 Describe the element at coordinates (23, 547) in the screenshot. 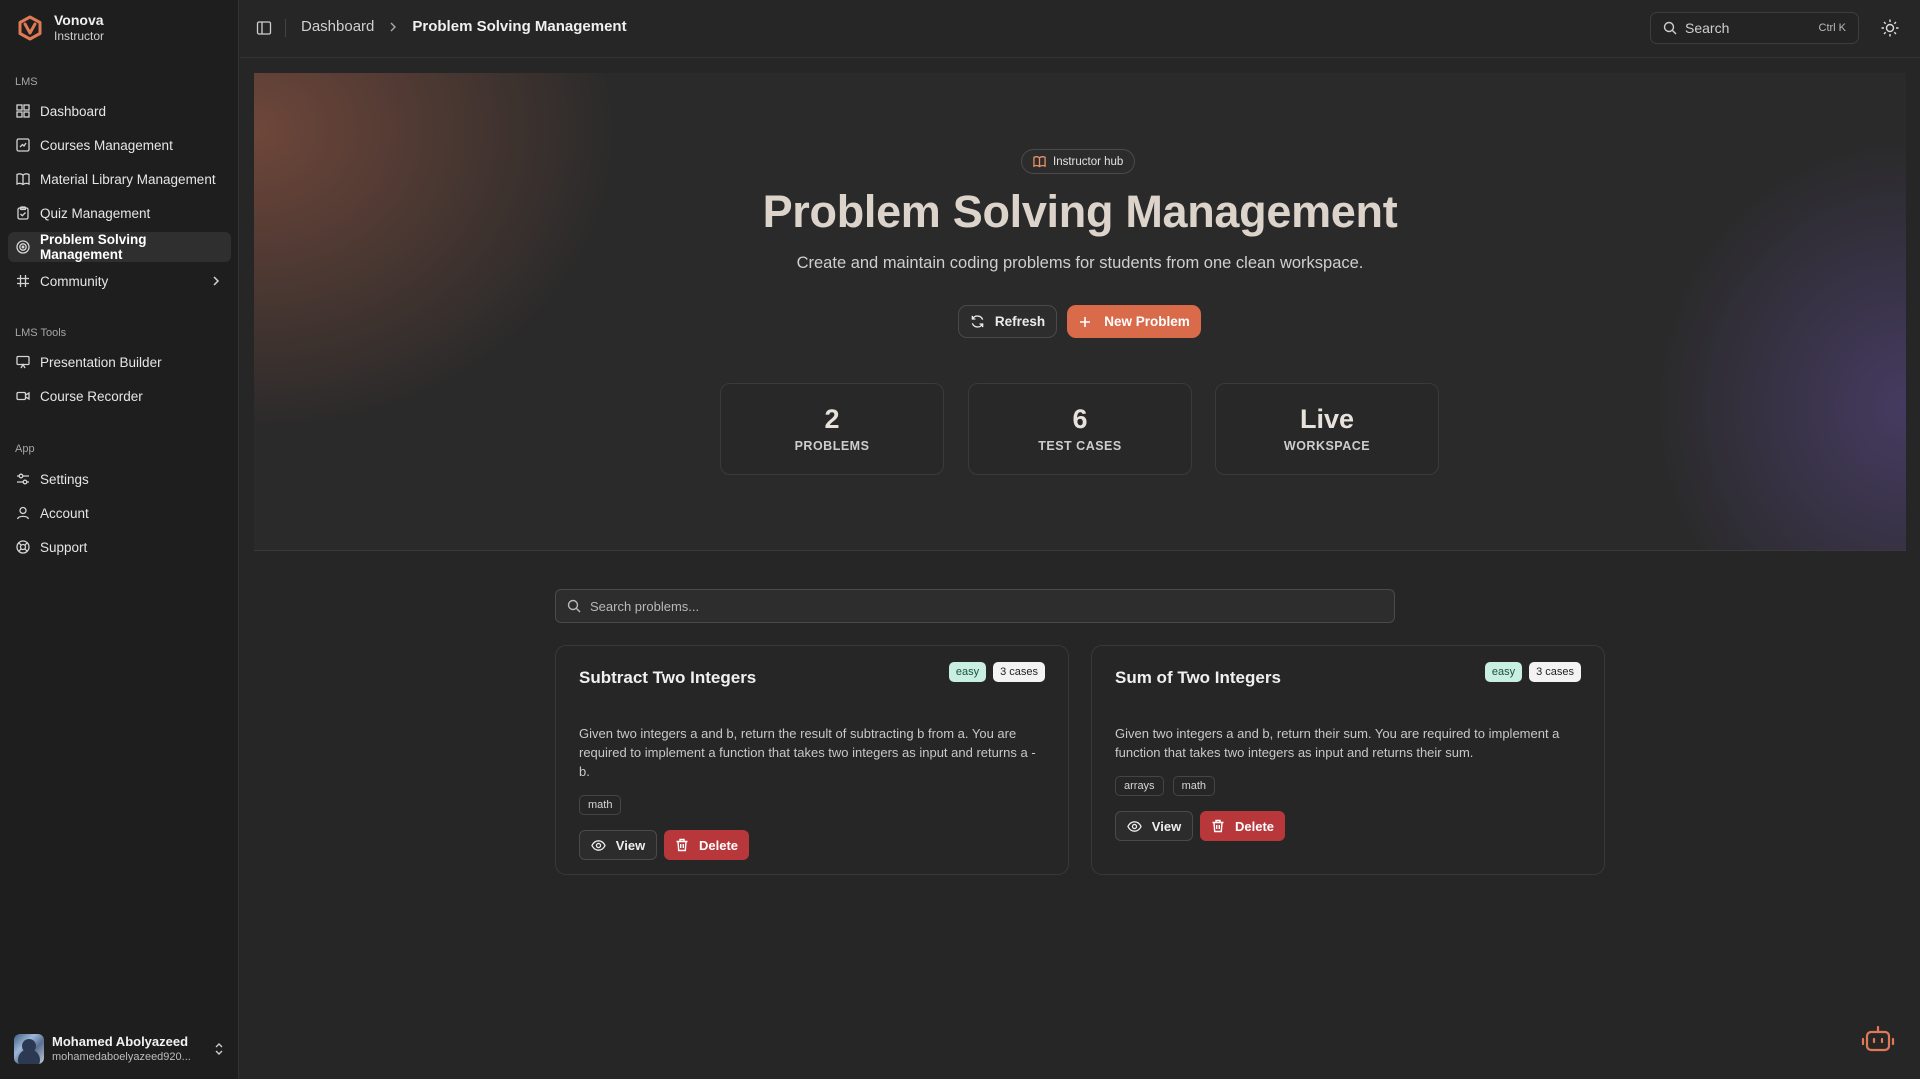

I see `lifebuoy-icon` at that location.